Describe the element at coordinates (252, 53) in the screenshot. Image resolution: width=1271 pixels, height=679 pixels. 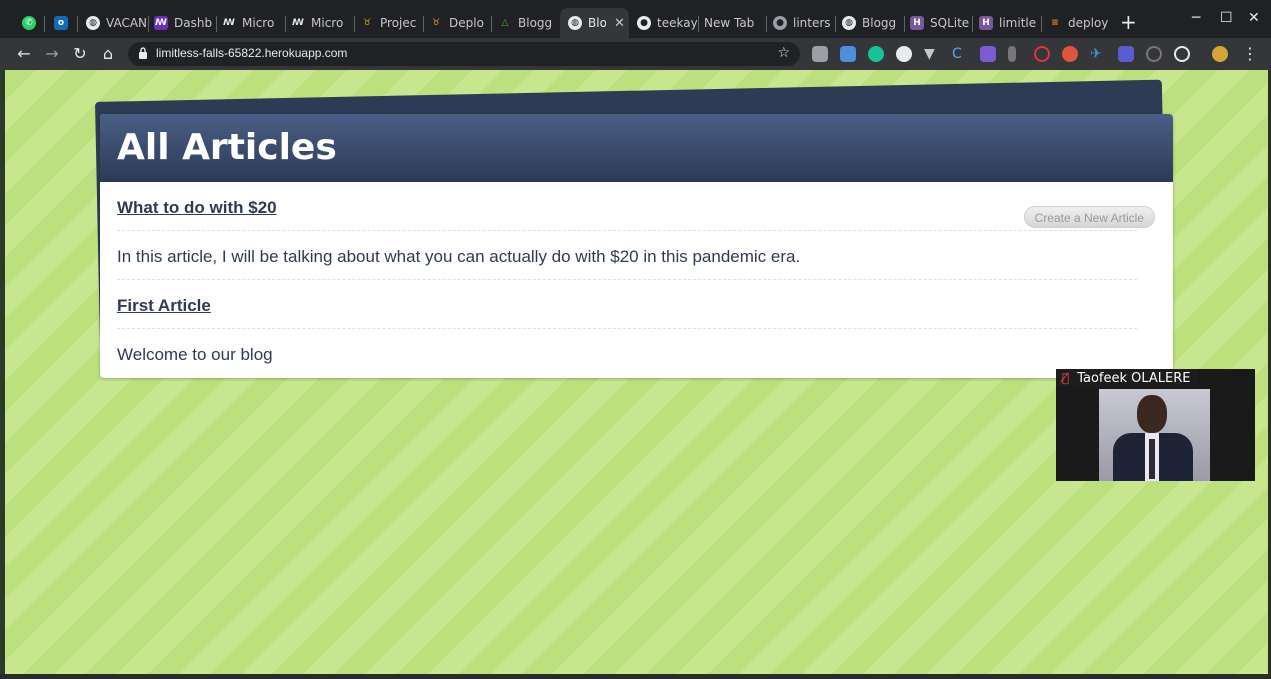
I see `url-text: limitless-falls-65822.herokuapp.com` at that location.